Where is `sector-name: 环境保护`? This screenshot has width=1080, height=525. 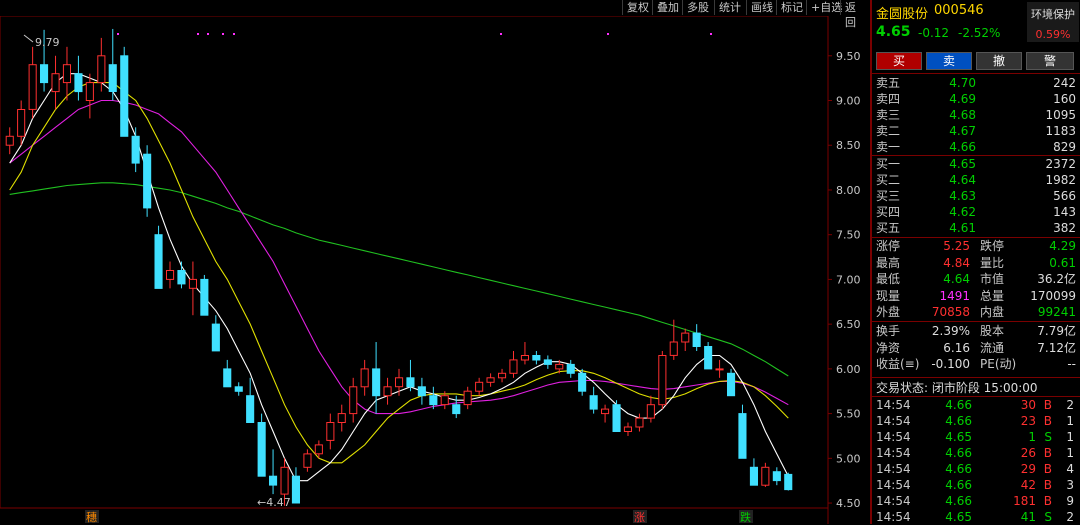
sector-name: 环境保护 is located at coordinates (1053, 14).